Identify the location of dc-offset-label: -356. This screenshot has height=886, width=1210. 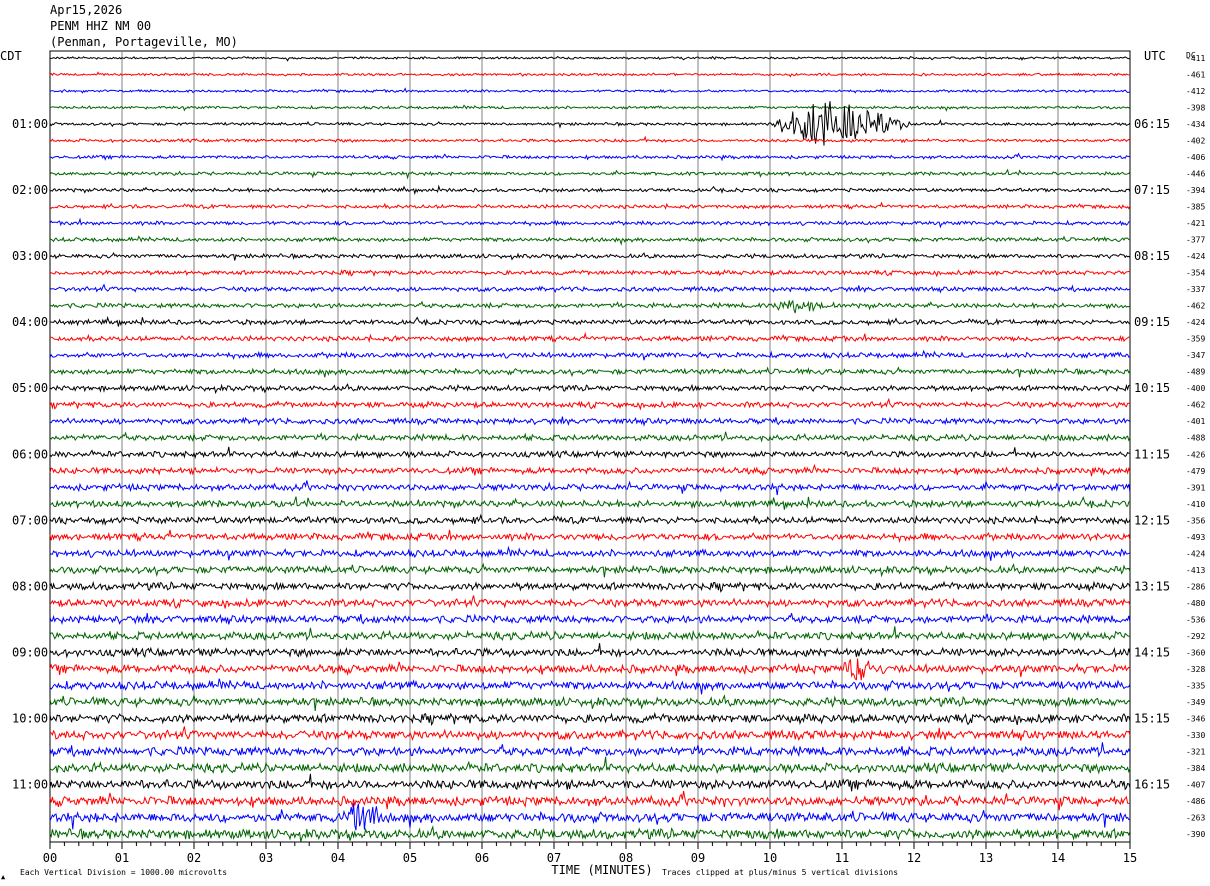
(1195, 520).